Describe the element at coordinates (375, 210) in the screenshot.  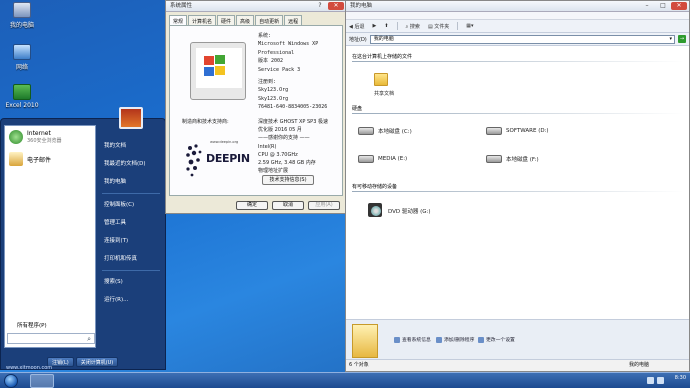
I see `dvd-drive-icon` at that location.